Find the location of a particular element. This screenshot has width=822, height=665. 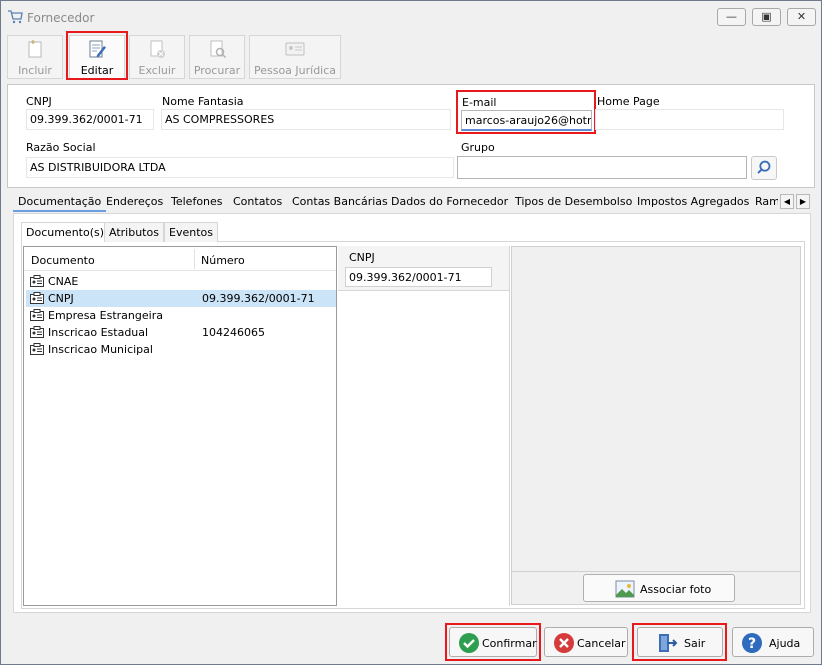

close-button: ✕ is located at coordinates (801, 17).